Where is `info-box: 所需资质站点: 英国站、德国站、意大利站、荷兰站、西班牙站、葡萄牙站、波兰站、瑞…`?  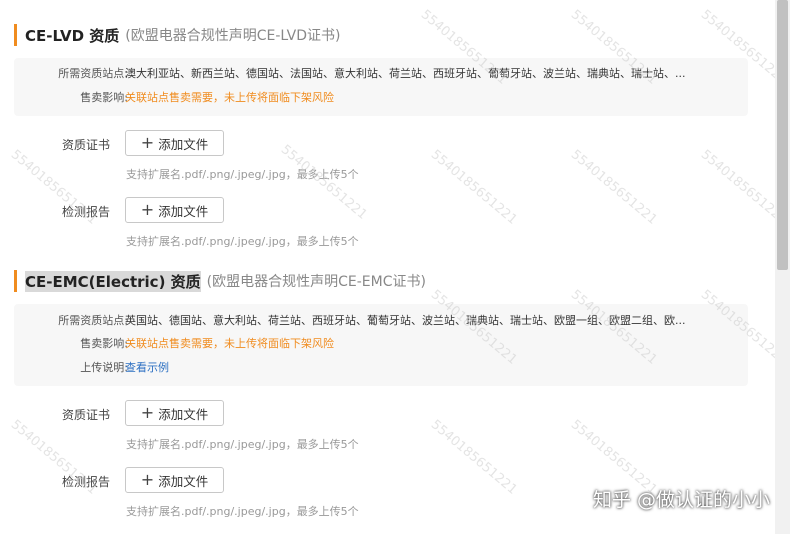 info-box: 所需资质站点: 英国站、德国站、意大利站、荷兰站、西班牙站、葡萄牙站、波兰站、瑞… is located at coordinates (381, 345).